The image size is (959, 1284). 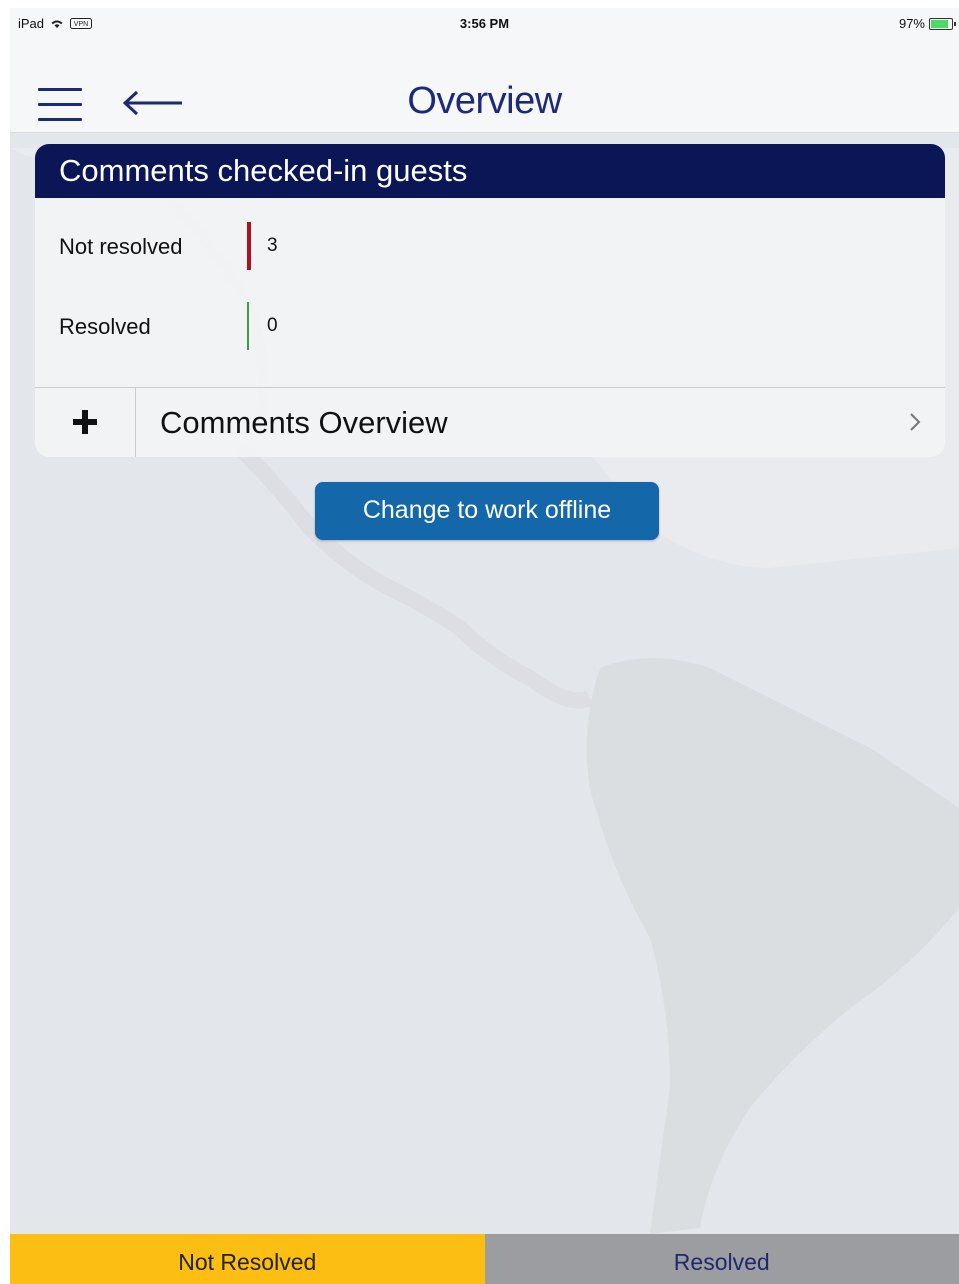 What do you see at coordinates (272, 245) in the screenshot?
I see `stat-value: 3` at bounding box center [272, 245].